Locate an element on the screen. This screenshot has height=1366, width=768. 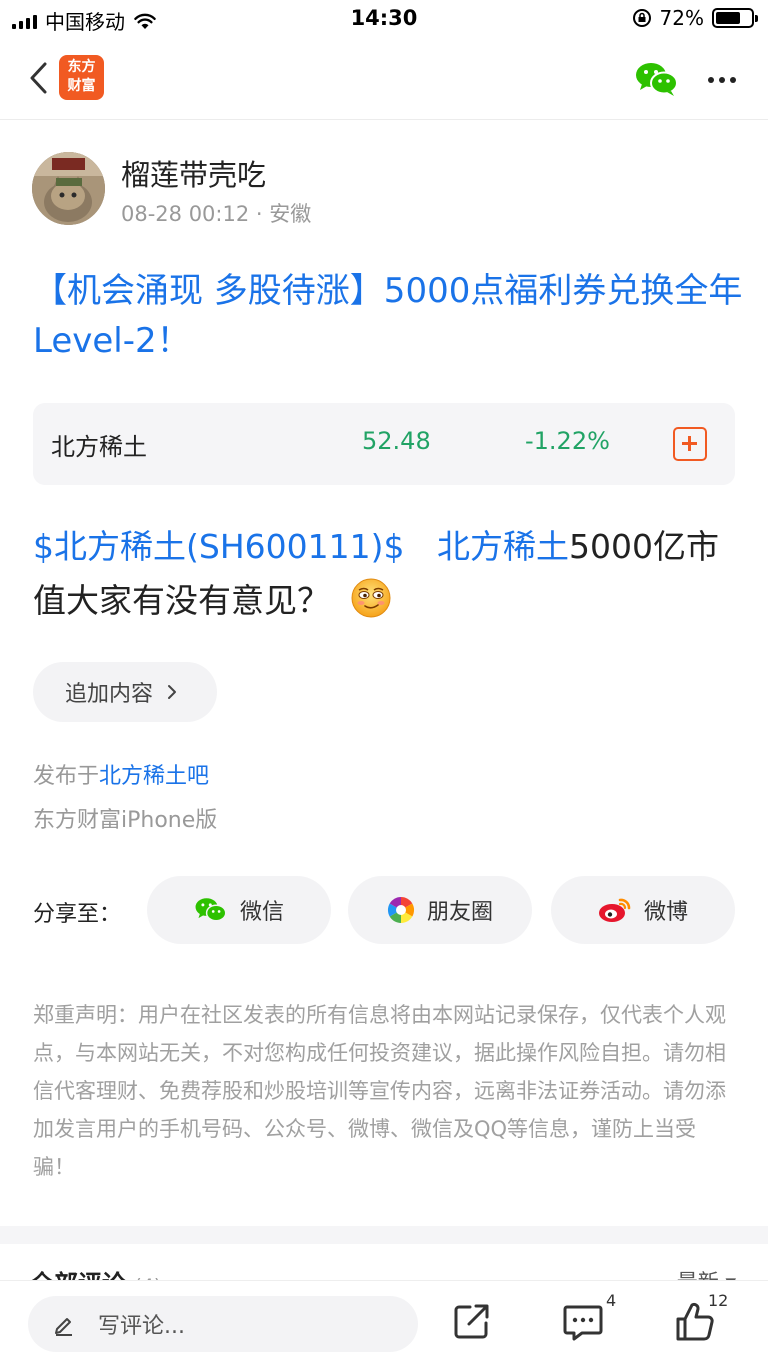
forward-icon is located at coordinates (471, 1321).